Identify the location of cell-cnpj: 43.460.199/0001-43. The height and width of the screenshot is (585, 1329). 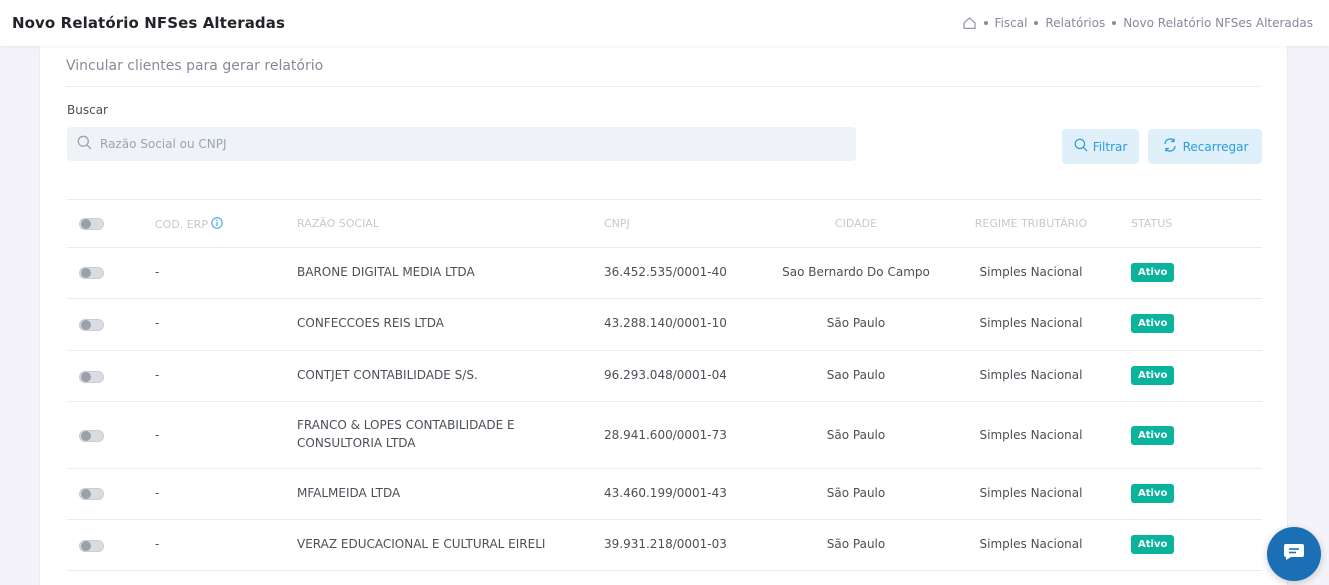
(665, 493).